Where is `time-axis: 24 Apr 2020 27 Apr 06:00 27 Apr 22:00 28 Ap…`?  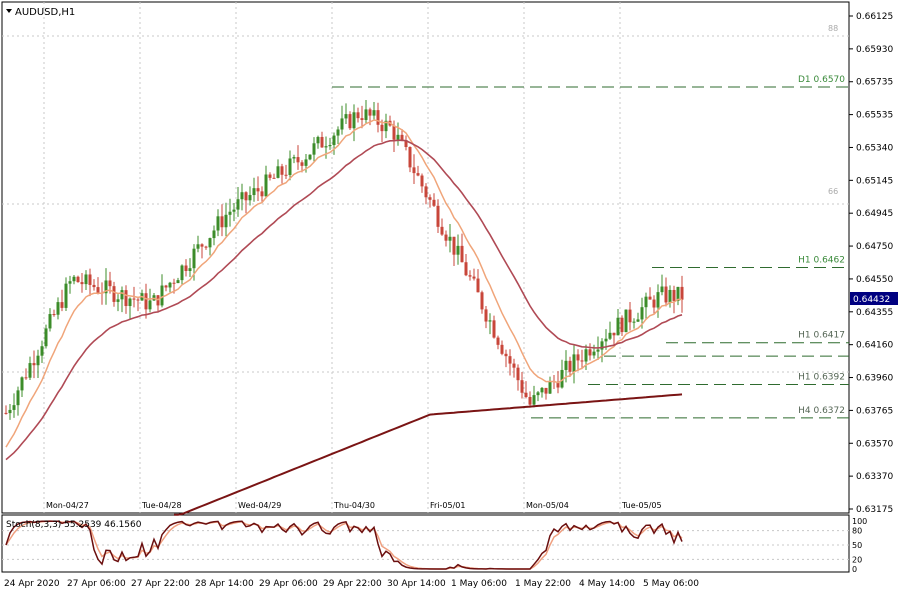
time-axis: 24 Apr 2020 27 Apr 06:00 27 Apr 22:00 28 Ap… is located at coordinates (351, 584).